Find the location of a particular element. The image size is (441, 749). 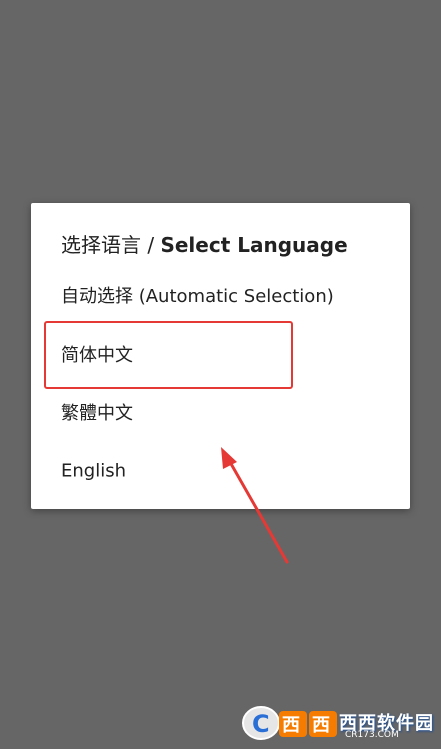

dialog-title: 选择语言 / Select Language is located at coordinates (204, 243).